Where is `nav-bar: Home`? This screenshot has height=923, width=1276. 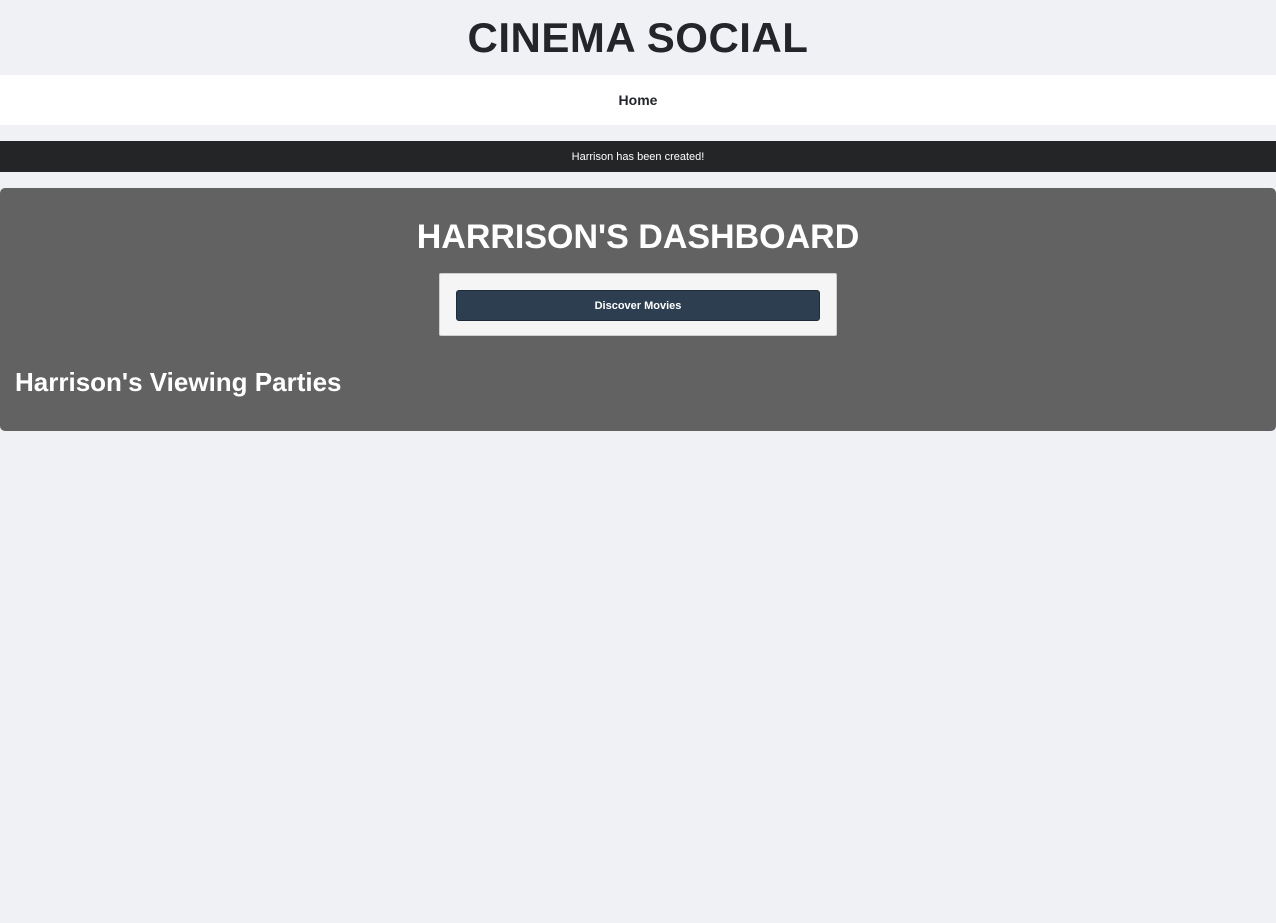
nav-bar: Home is located at coordinates (638, 100).